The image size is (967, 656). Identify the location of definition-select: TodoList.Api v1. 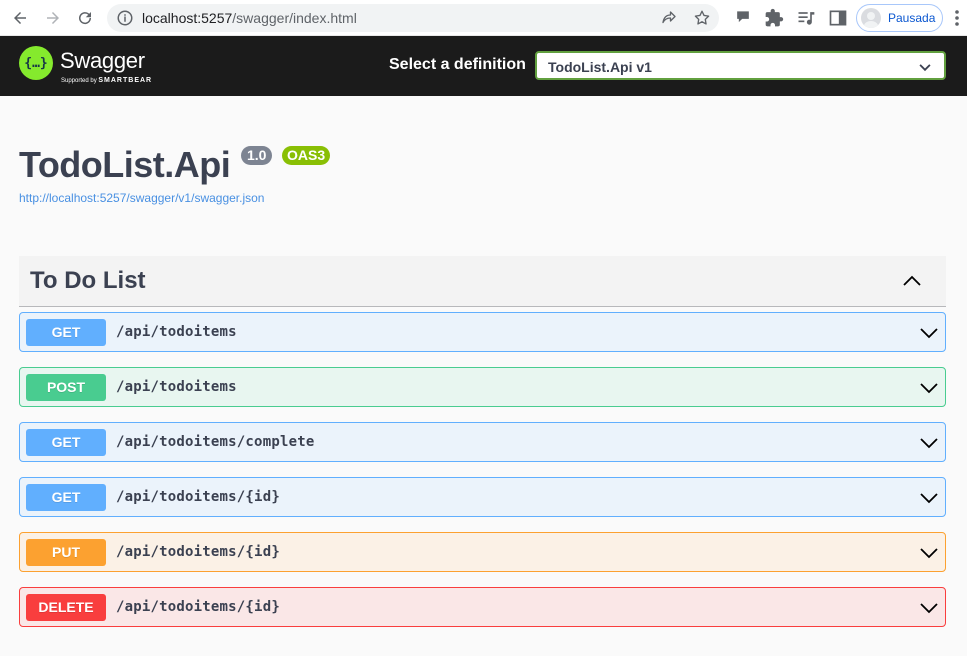
(740, 65).